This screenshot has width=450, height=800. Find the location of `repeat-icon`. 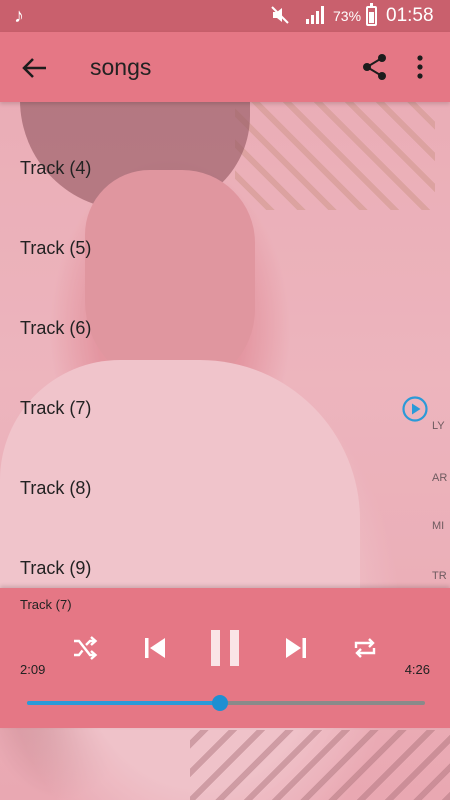

repeat-icon is located at coordinates (365, 648).